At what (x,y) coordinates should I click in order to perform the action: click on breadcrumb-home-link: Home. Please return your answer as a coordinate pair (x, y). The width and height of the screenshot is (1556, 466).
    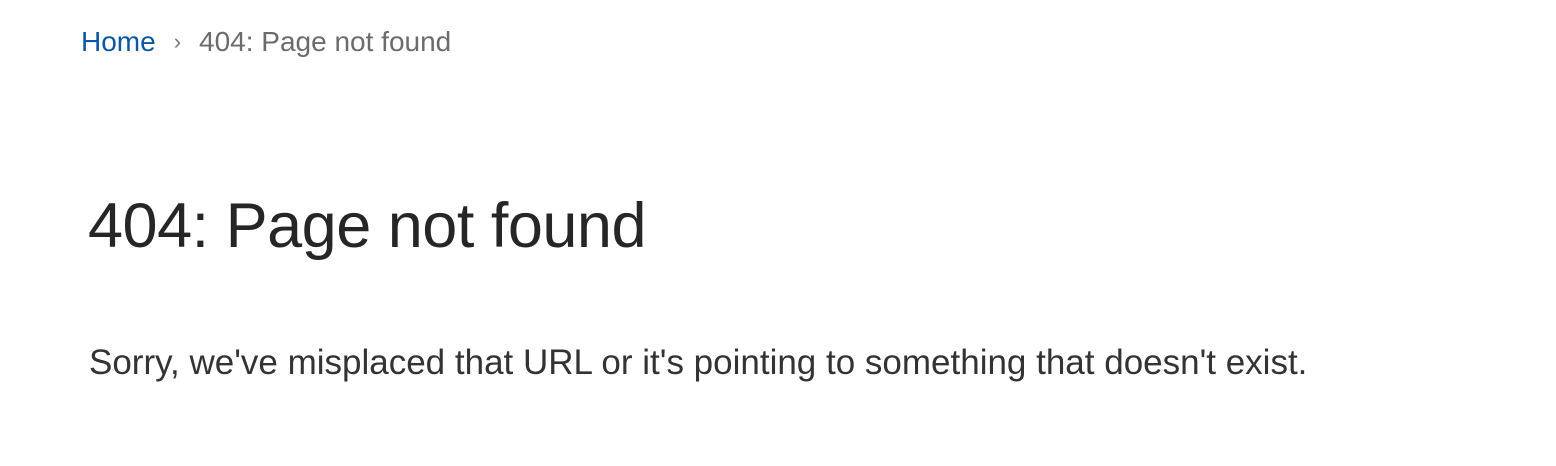
    Looking at the image, I should click on (118, 42).